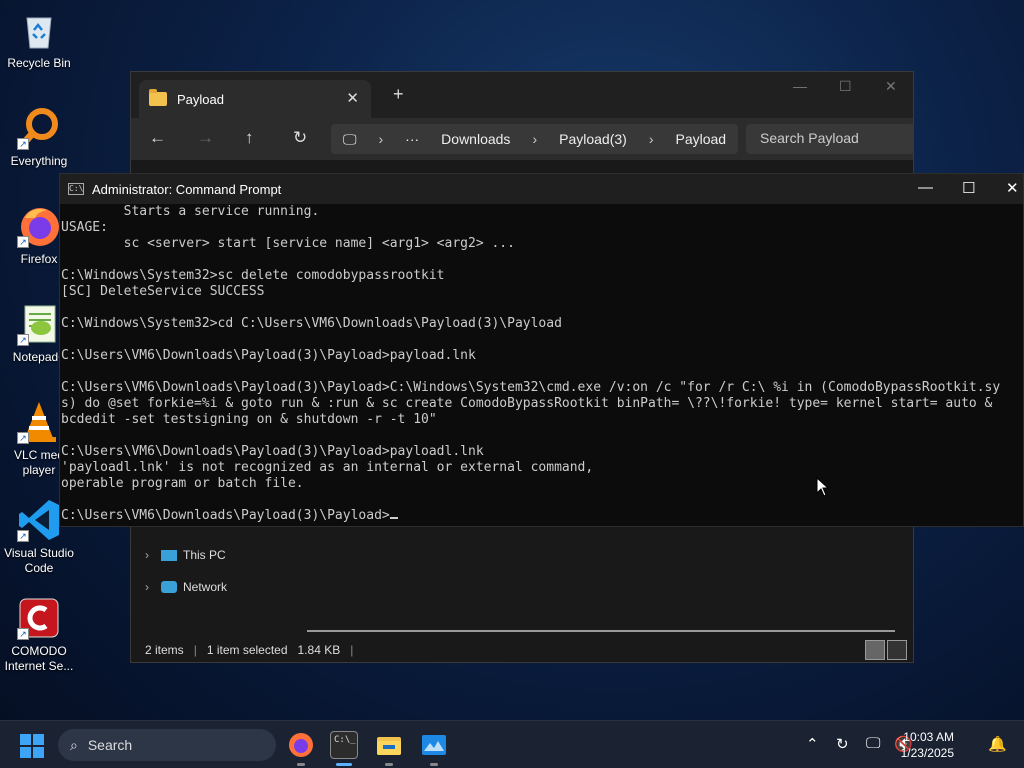 This screenshot has height=768, width=1024. What do you see at coordinates (39, 63) in the screenshot?
I see `desktop-icon-label: Recycle Bin` at bounding box center [39, 63].